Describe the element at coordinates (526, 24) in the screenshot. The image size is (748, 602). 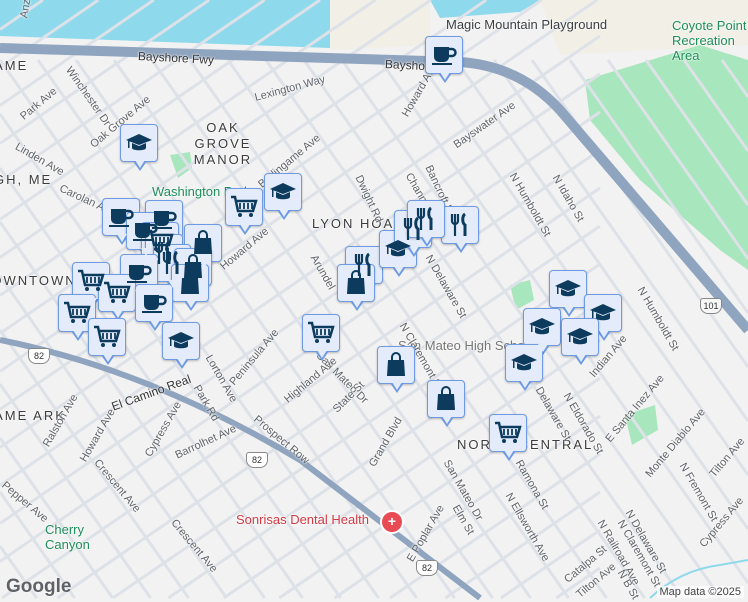
I see `playground-label: Magic Mountain Playground` at that location.